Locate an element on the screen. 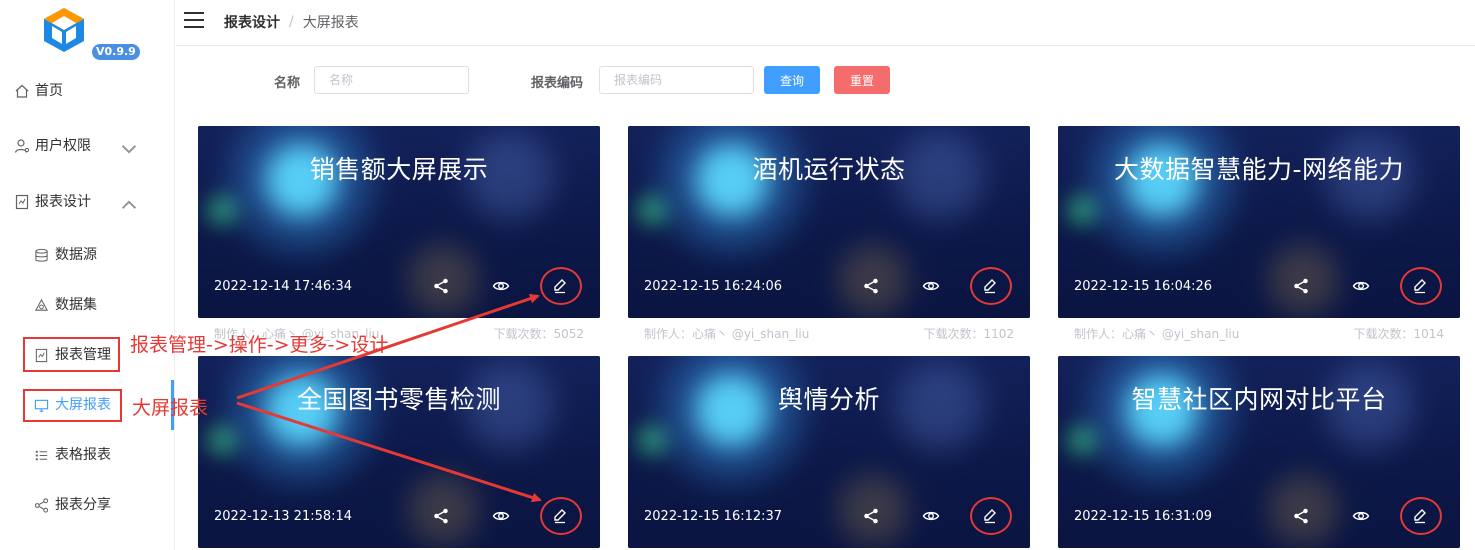 This screenshot has width=1475, height=550. card-timestamp: 2022-12-15 16:12:37 is located at coordinates (713, 516).